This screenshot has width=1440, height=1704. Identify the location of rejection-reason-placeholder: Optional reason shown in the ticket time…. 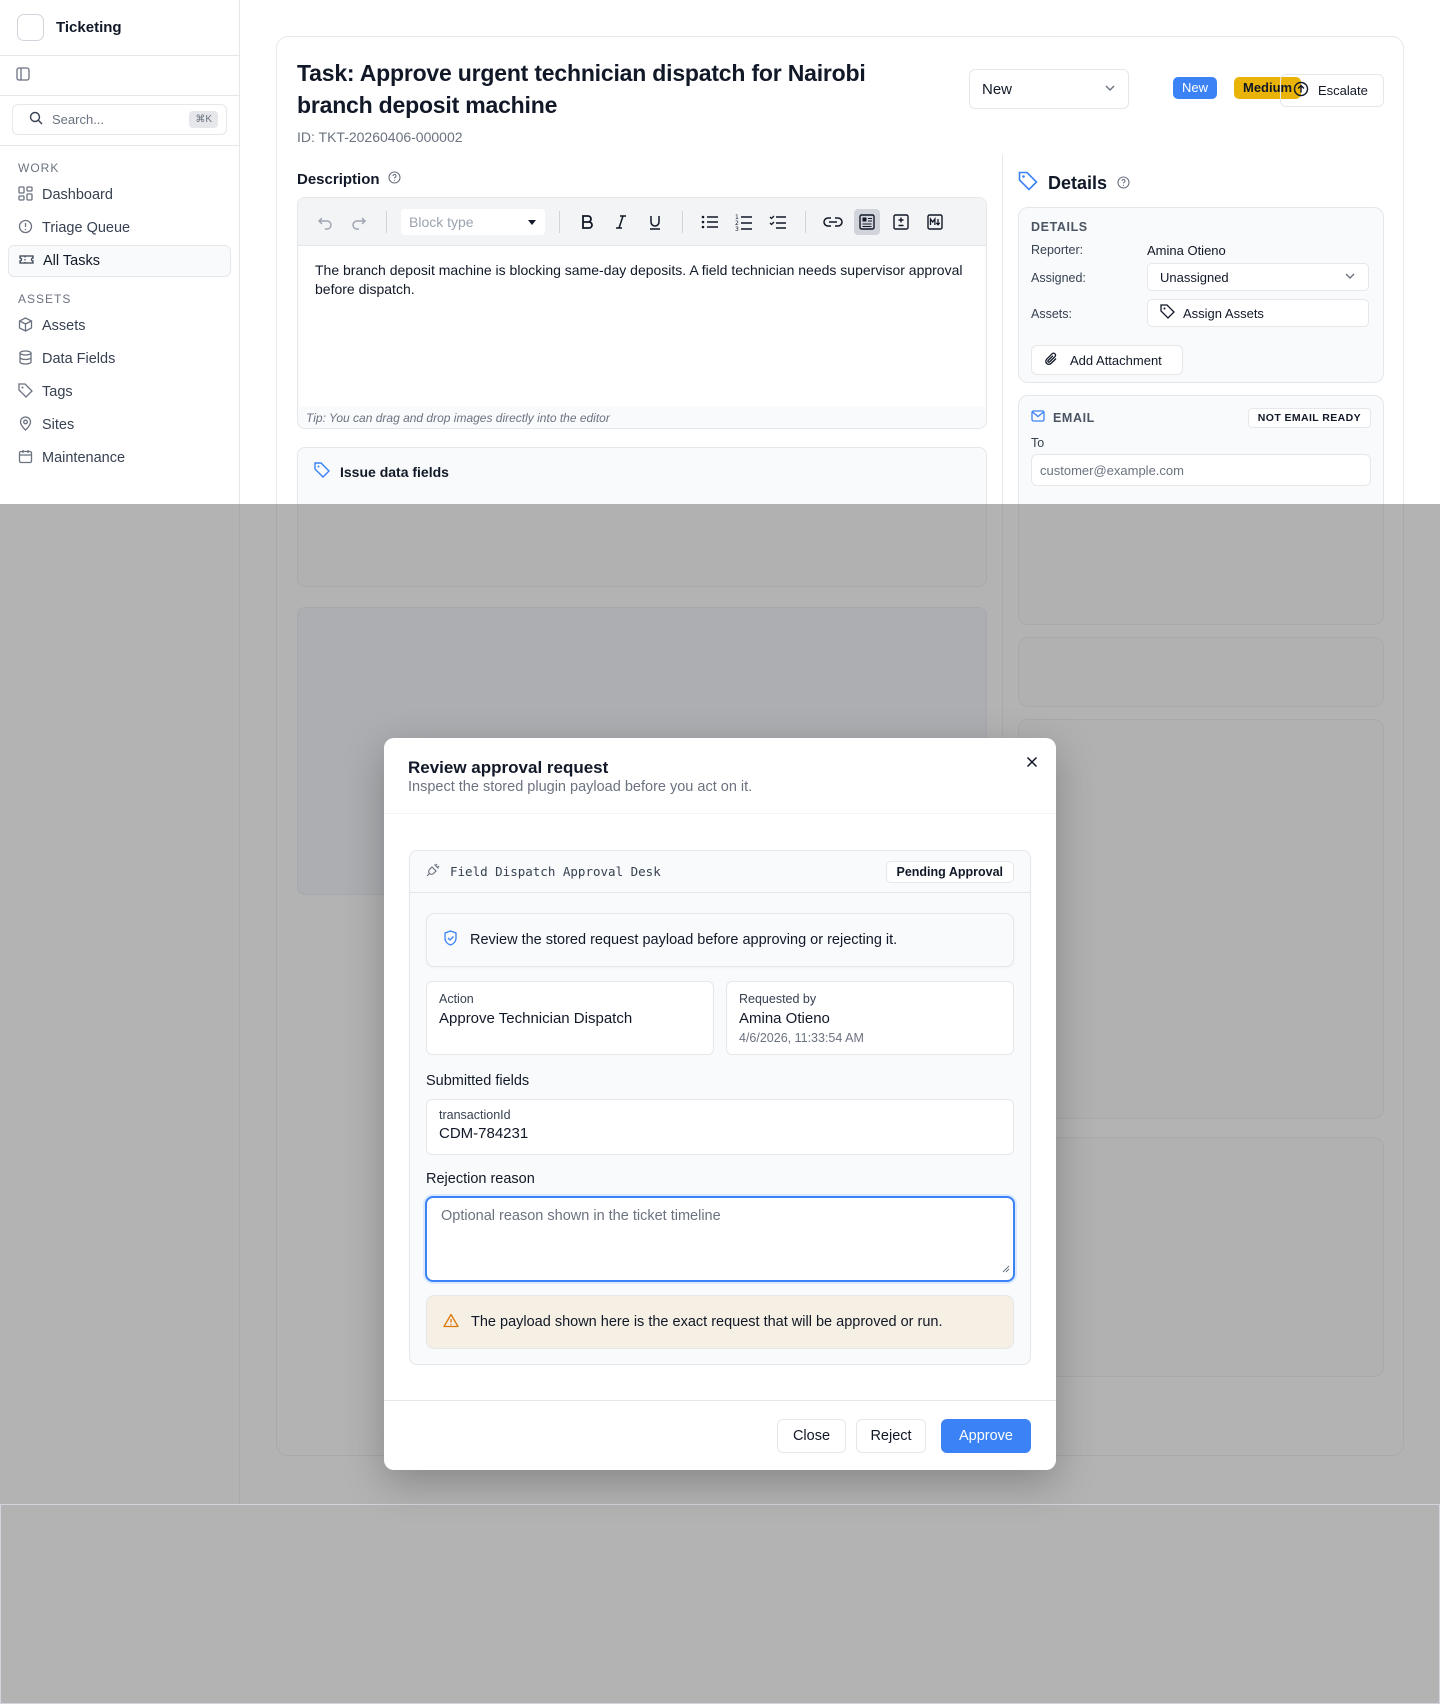
(581, 1216).